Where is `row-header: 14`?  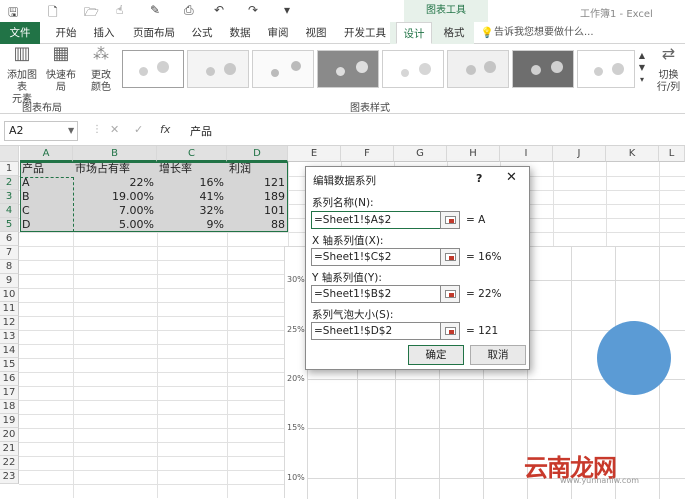 row-header: 14 is located at coordinates (9, 351).